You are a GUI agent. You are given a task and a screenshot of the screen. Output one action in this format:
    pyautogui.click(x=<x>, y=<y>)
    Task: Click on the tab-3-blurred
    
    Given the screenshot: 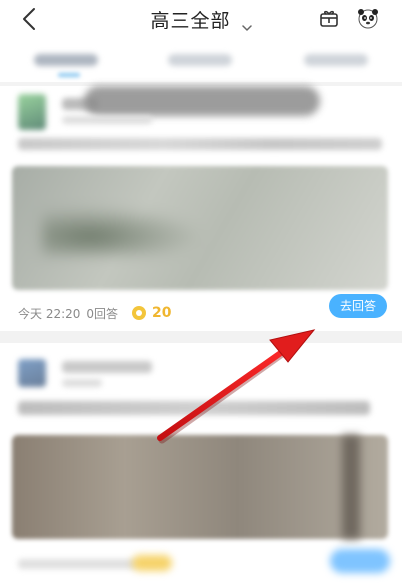 What is the action you would take?
    pyautogui.click(x=336, y=60)
    